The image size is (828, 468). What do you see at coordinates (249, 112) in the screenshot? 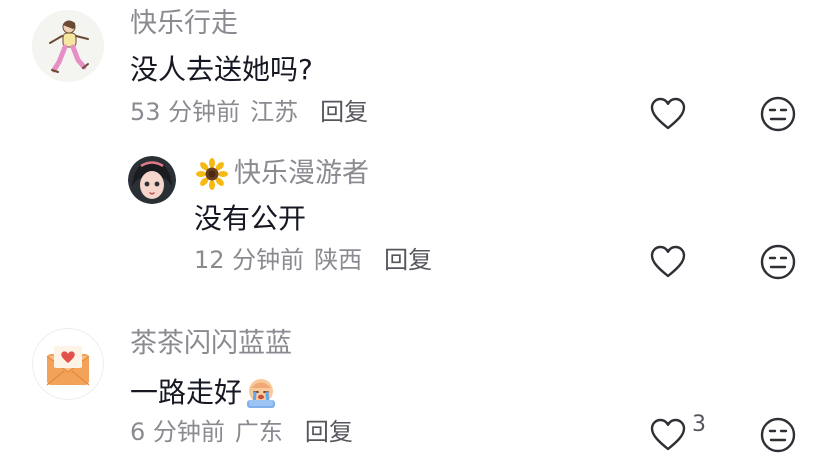
I see `comment-meta: 53 分钟前 江苏 回复` at bounding box center [249, 112].